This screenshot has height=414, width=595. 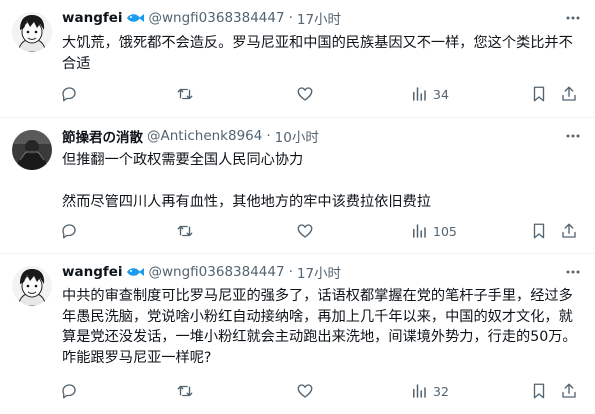 I want to click on tweet-header: 節操君の消散 @Antichenk8964 · 10小时, so click(x=308, y=136).